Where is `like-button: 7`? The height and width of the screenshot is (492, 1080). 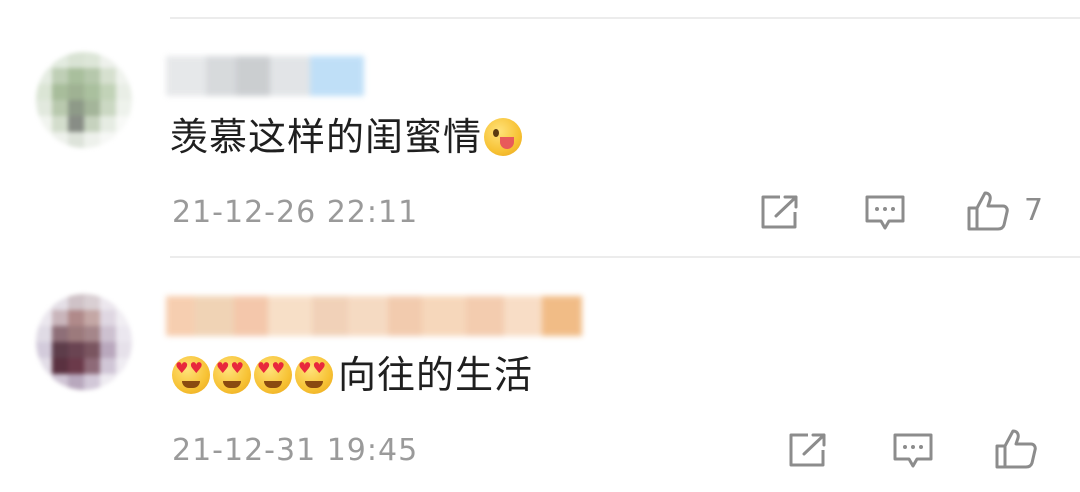 like-button: 7 is located at coordinates (1004, 211).